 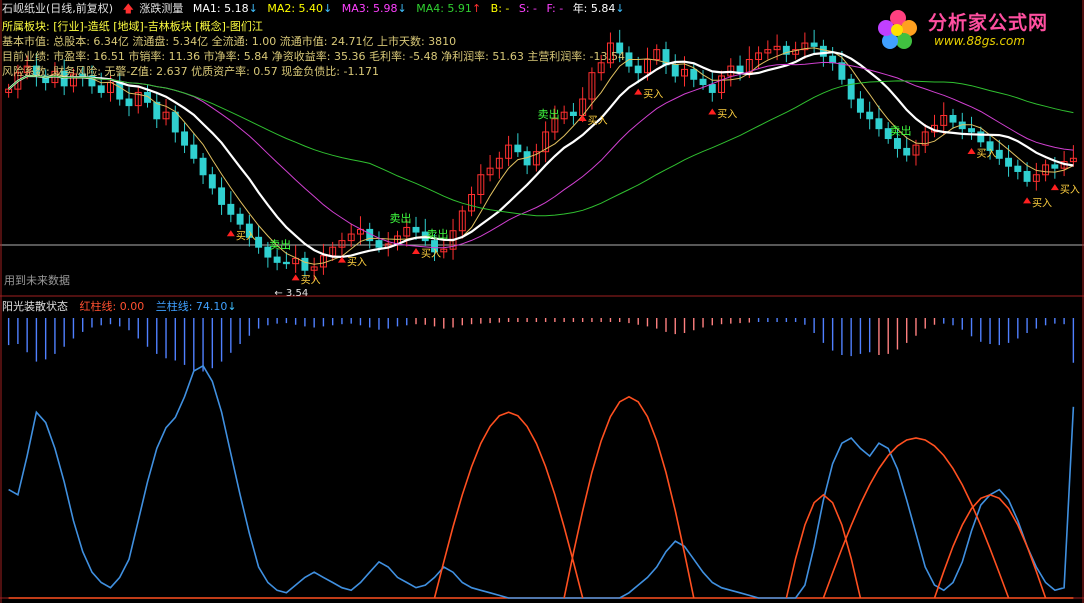 What do you see at coordinates (369, 8) in the screenshot?
I see `ma3-value: MA3: 5.98` at bounding box center [369, 8].